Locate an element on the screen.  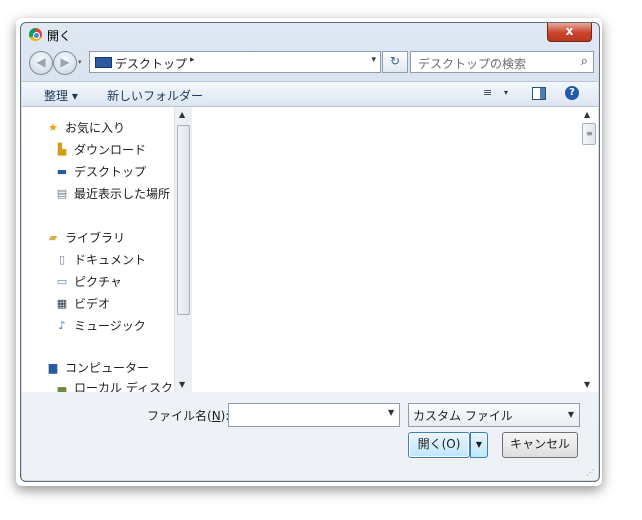
sidebar-item-label: ライブラリ is located at coordinates (95, 238).